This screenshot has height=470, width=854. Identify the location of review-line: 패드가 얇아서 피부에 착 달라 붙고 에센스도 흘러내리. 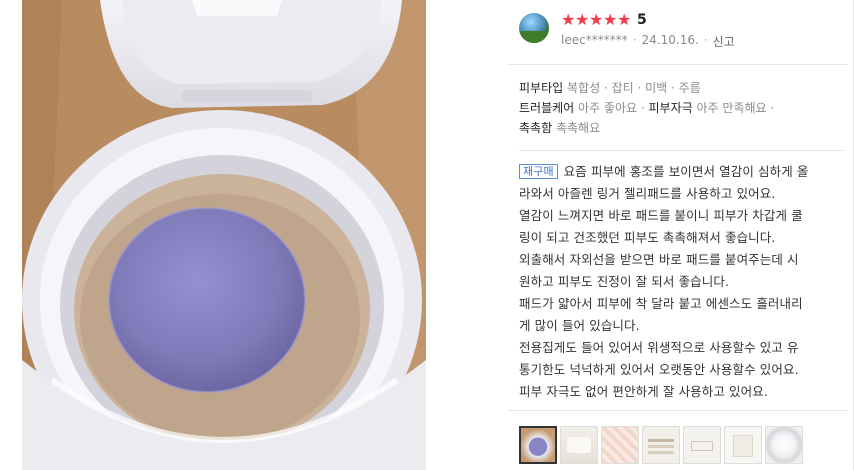
(661, 303).